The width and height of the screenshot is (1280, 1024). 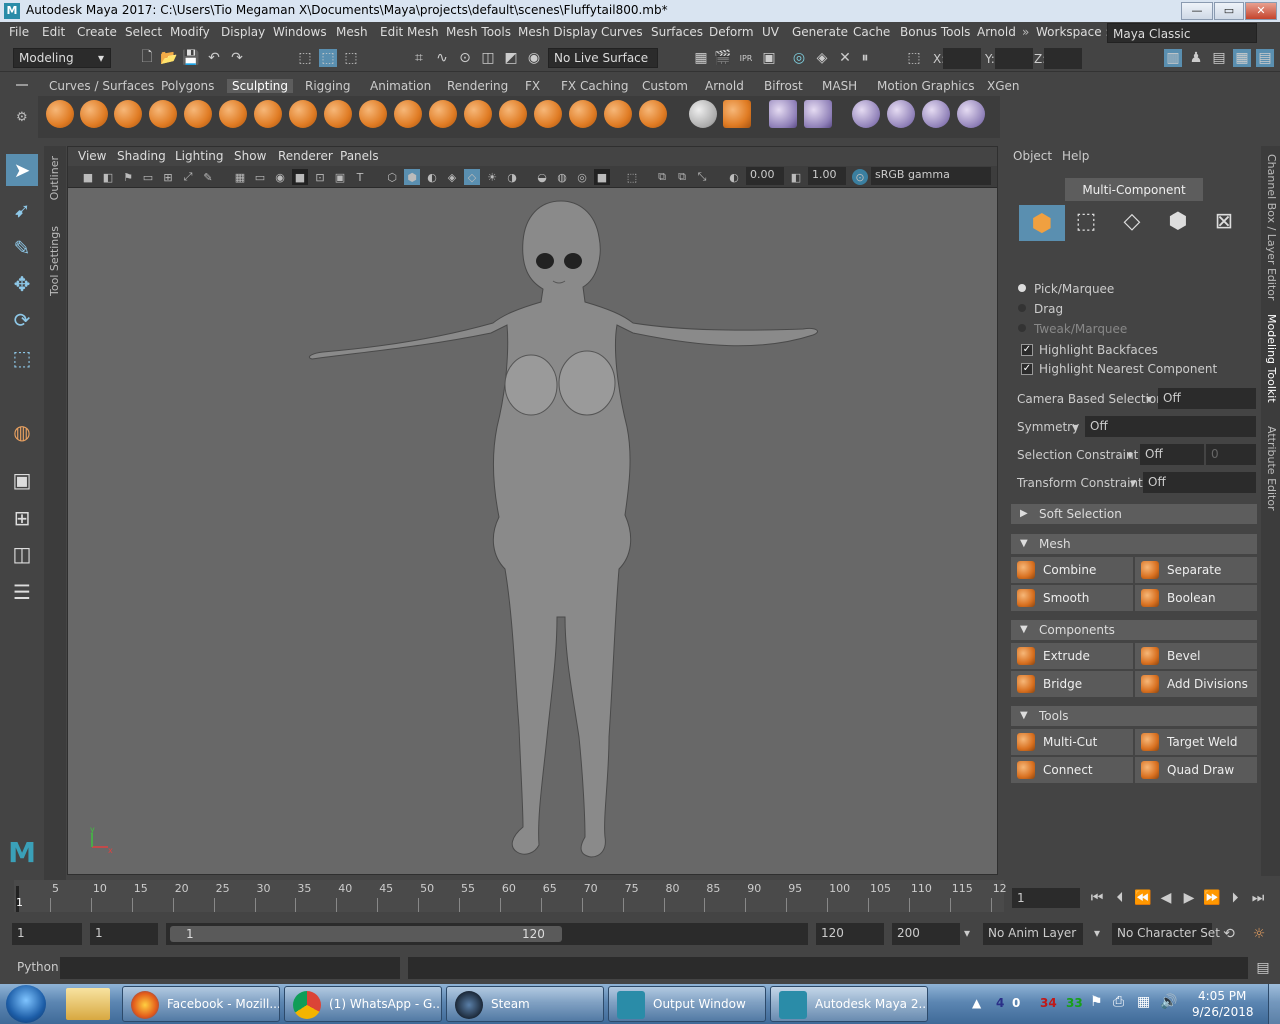 I want to click on textured-icon: ◈, so click(x=452, y=177).